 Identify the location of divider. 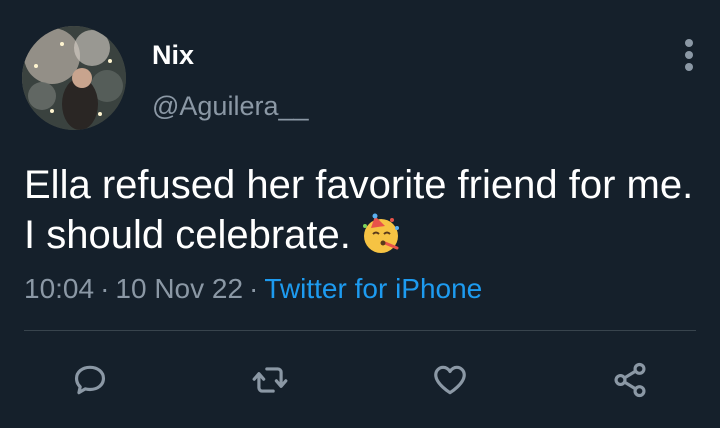
(360, 330).